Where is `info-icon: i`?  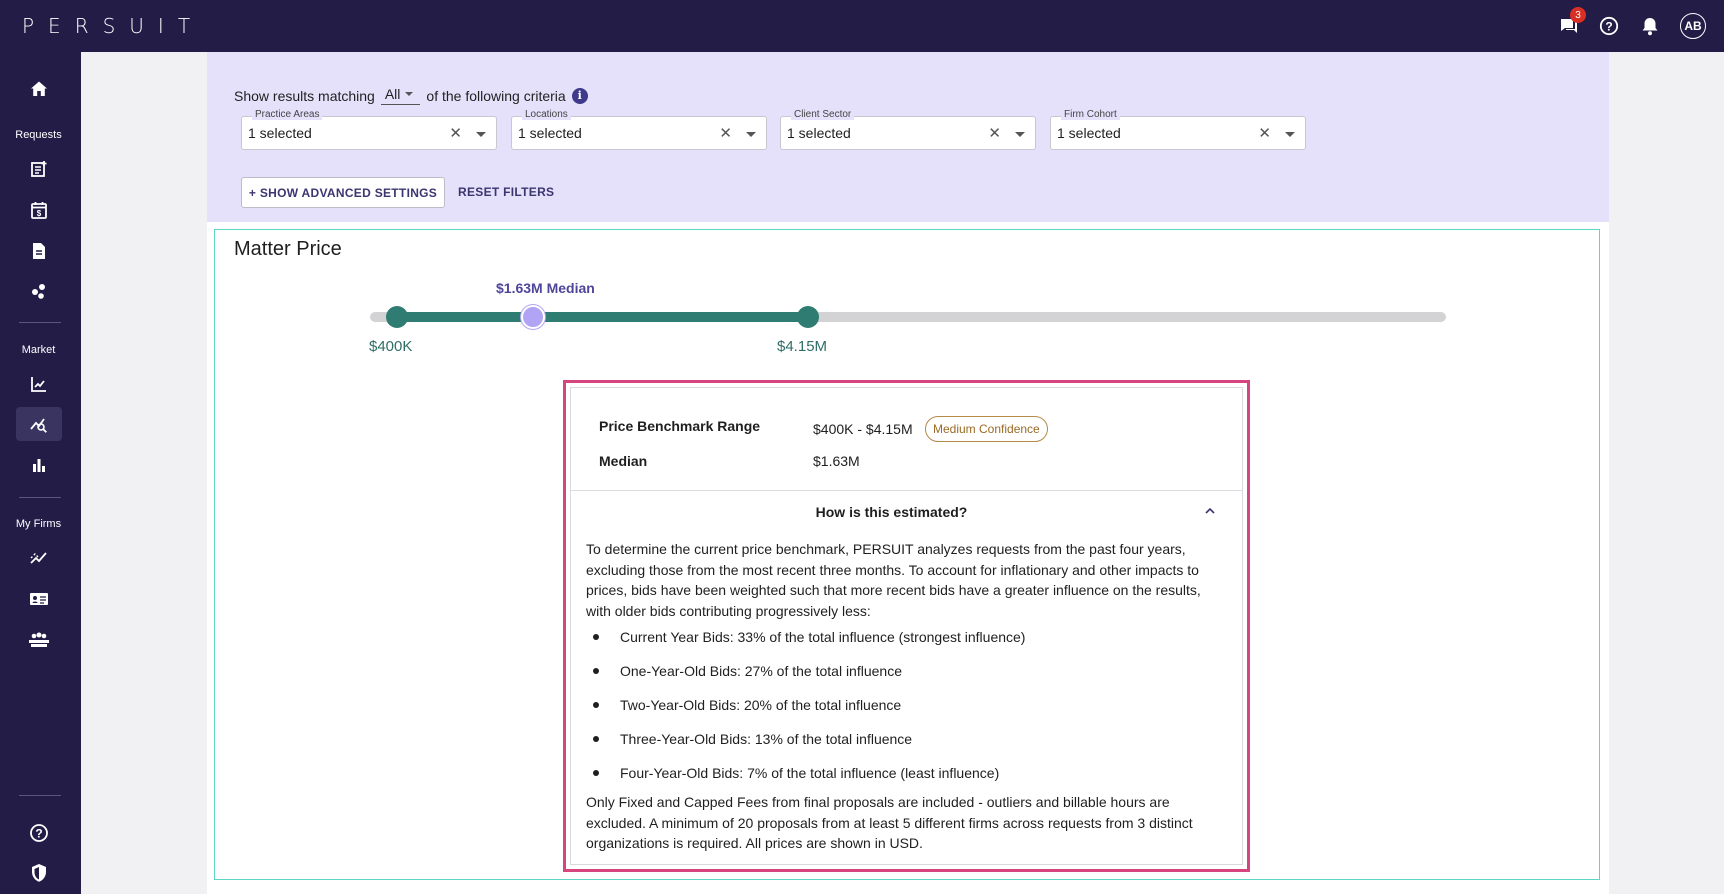 info-icon: i is located at coordinates (579, 95).